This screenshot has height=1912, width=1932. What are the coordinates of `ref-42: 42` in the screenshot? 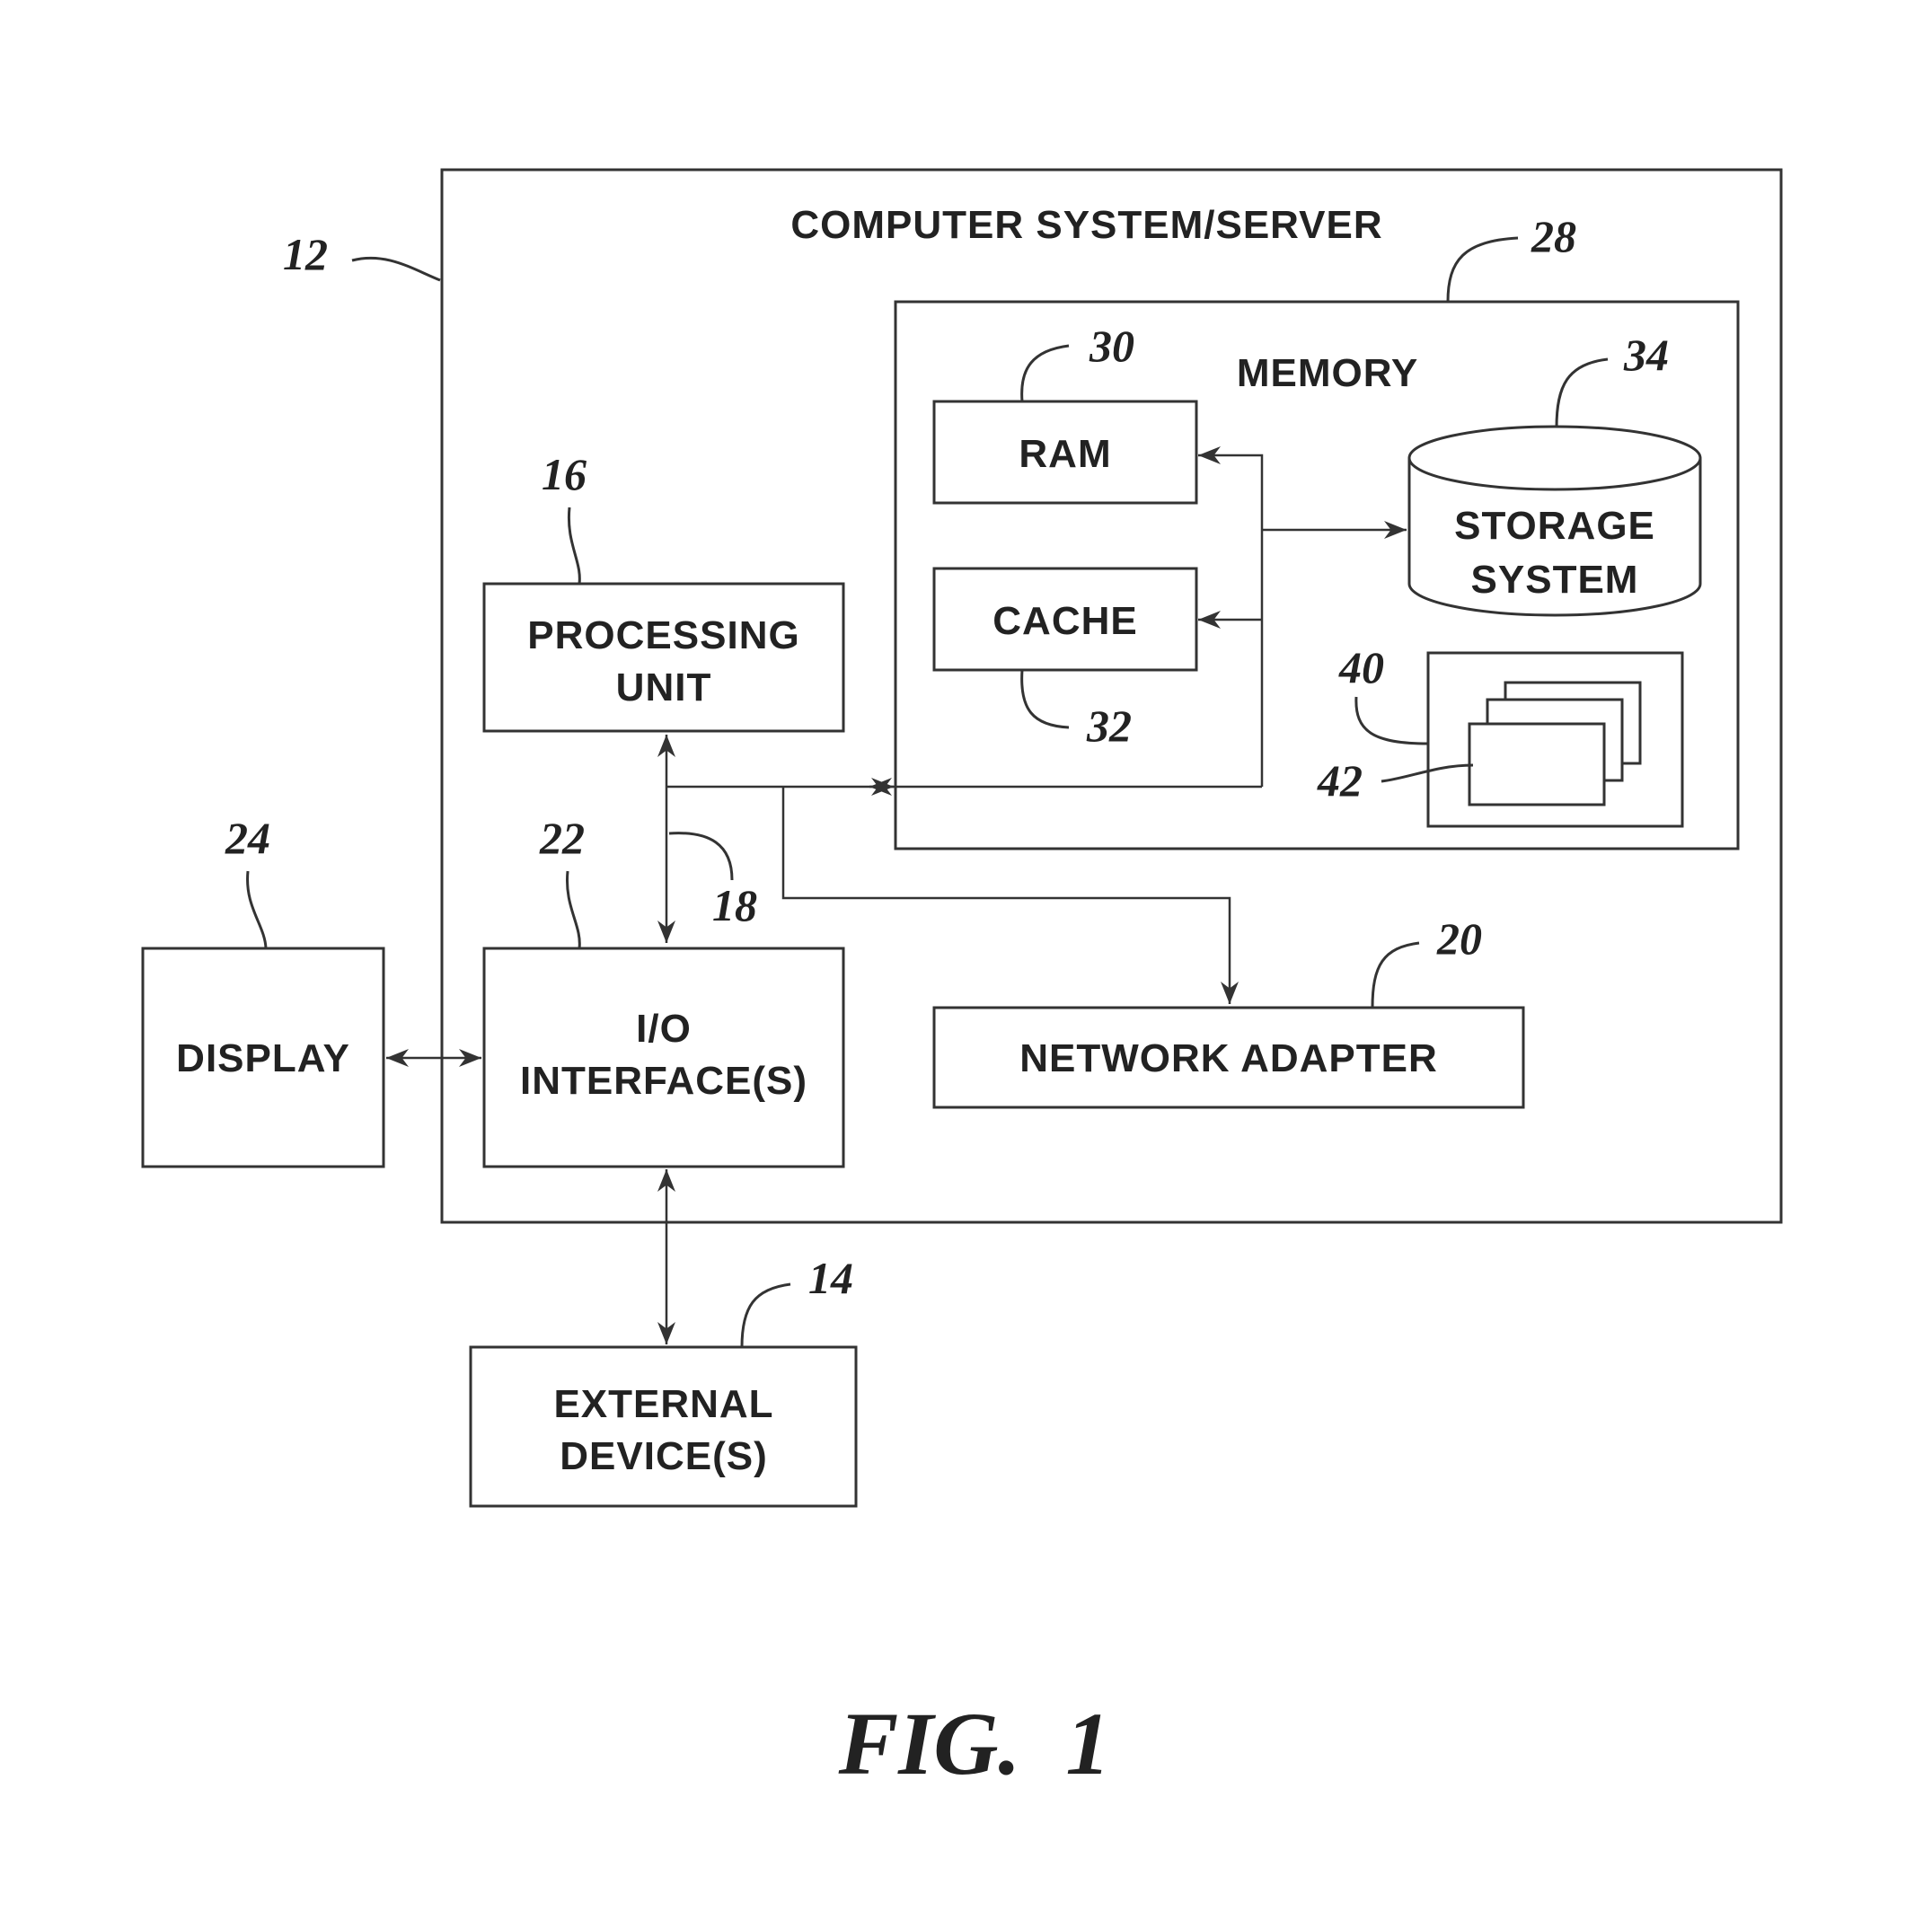 It's located at (1340, 780).